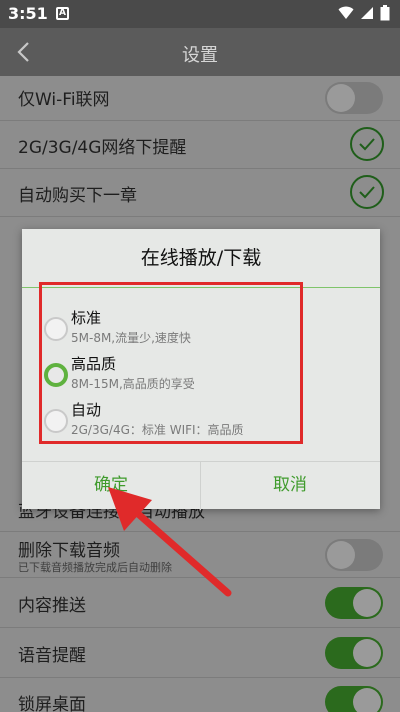 The height and width of the screenshot is (712, 400). I want to click on setting-delete-downloads: 删除下载音频 已下载音频播放完成后自动删除, so click(200, 555).